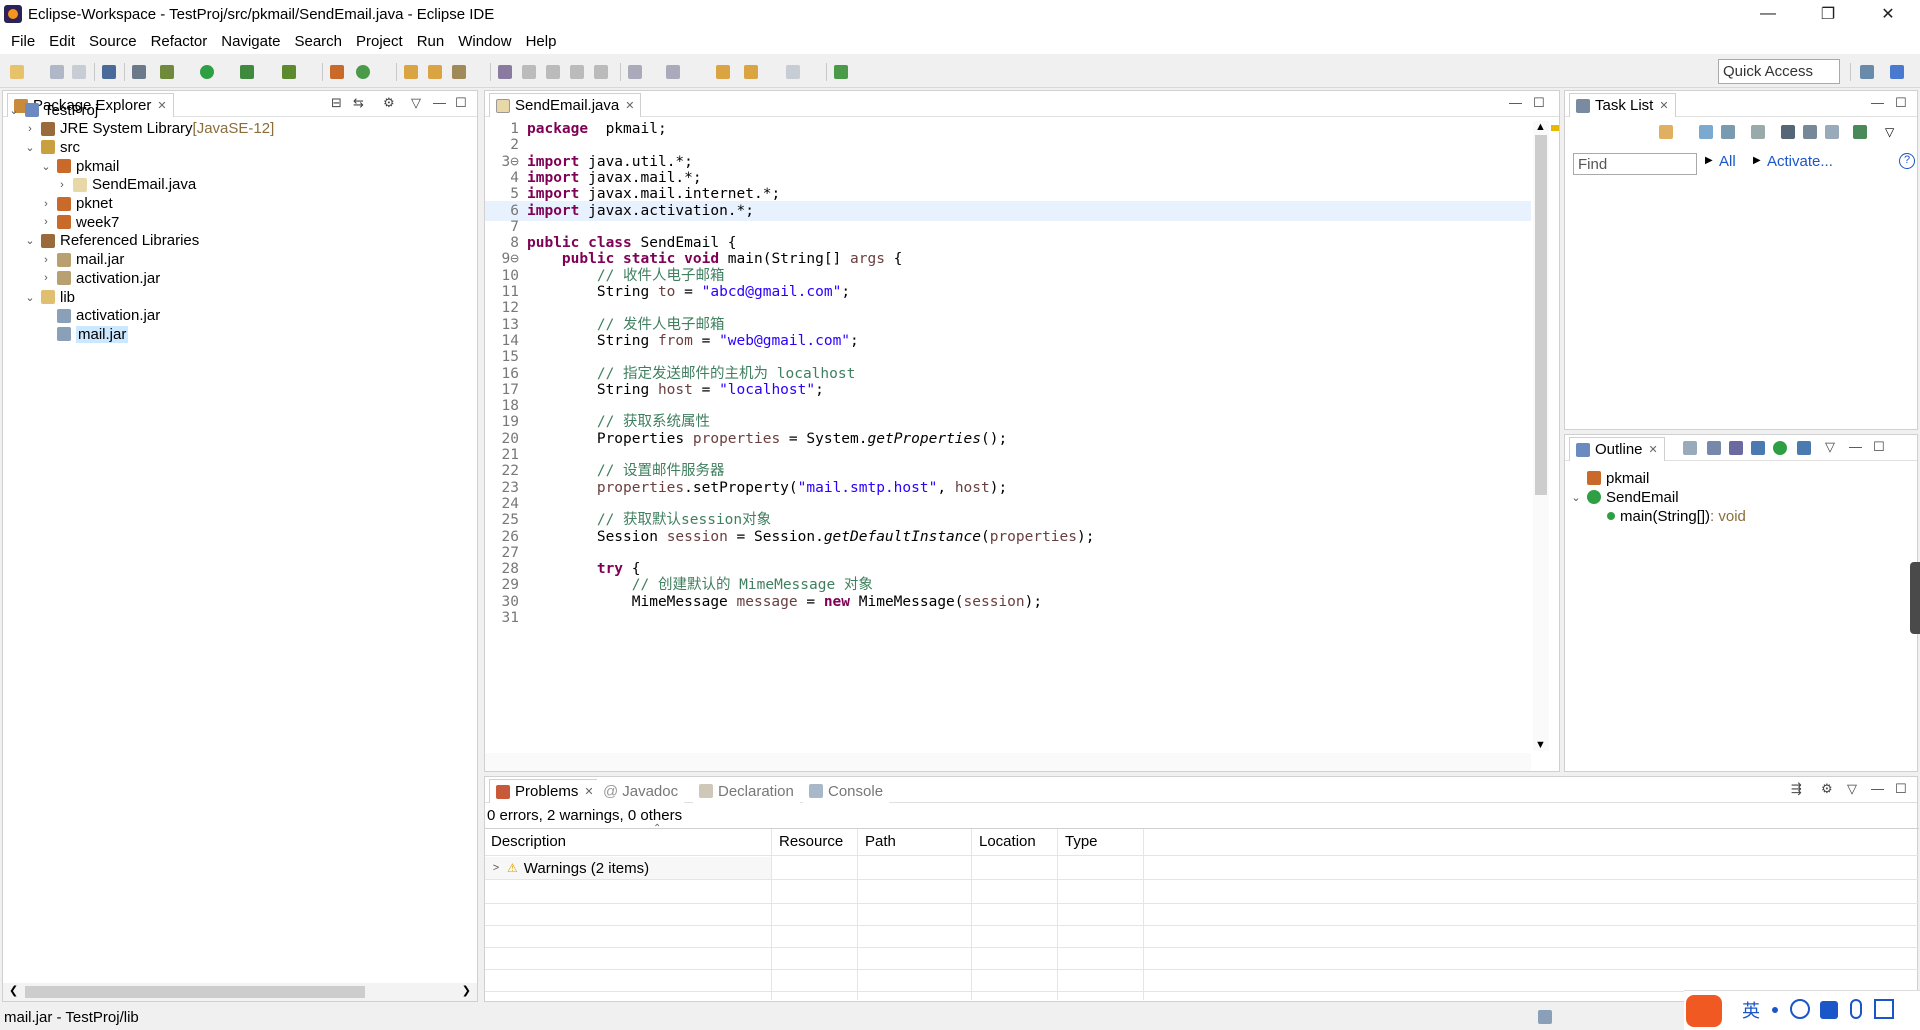 This screenshot has width=1920, height=1030. What do you see at coordinates (179, 41) in the screenshot?
I see `menu-refactor: Refactor` at bounding box center [179, 41].